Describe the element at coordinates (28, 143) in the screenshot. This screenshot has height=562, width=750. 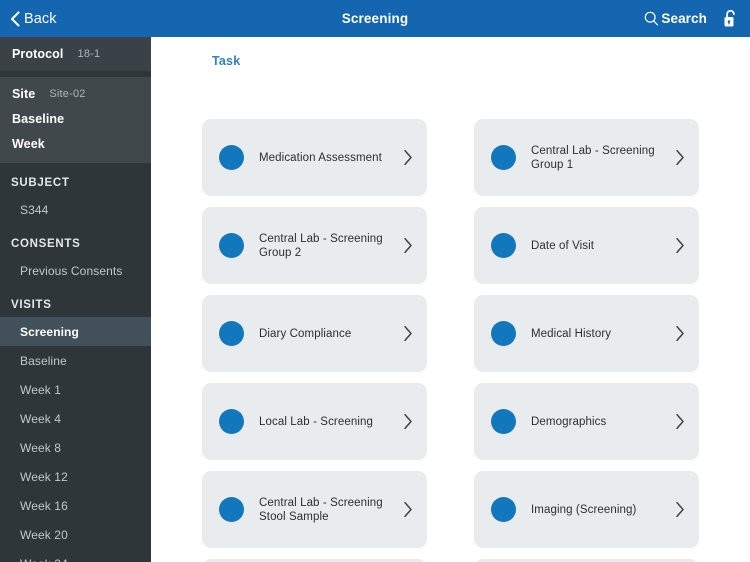
I see `sidebar-meta-week-label: Week` at that location.